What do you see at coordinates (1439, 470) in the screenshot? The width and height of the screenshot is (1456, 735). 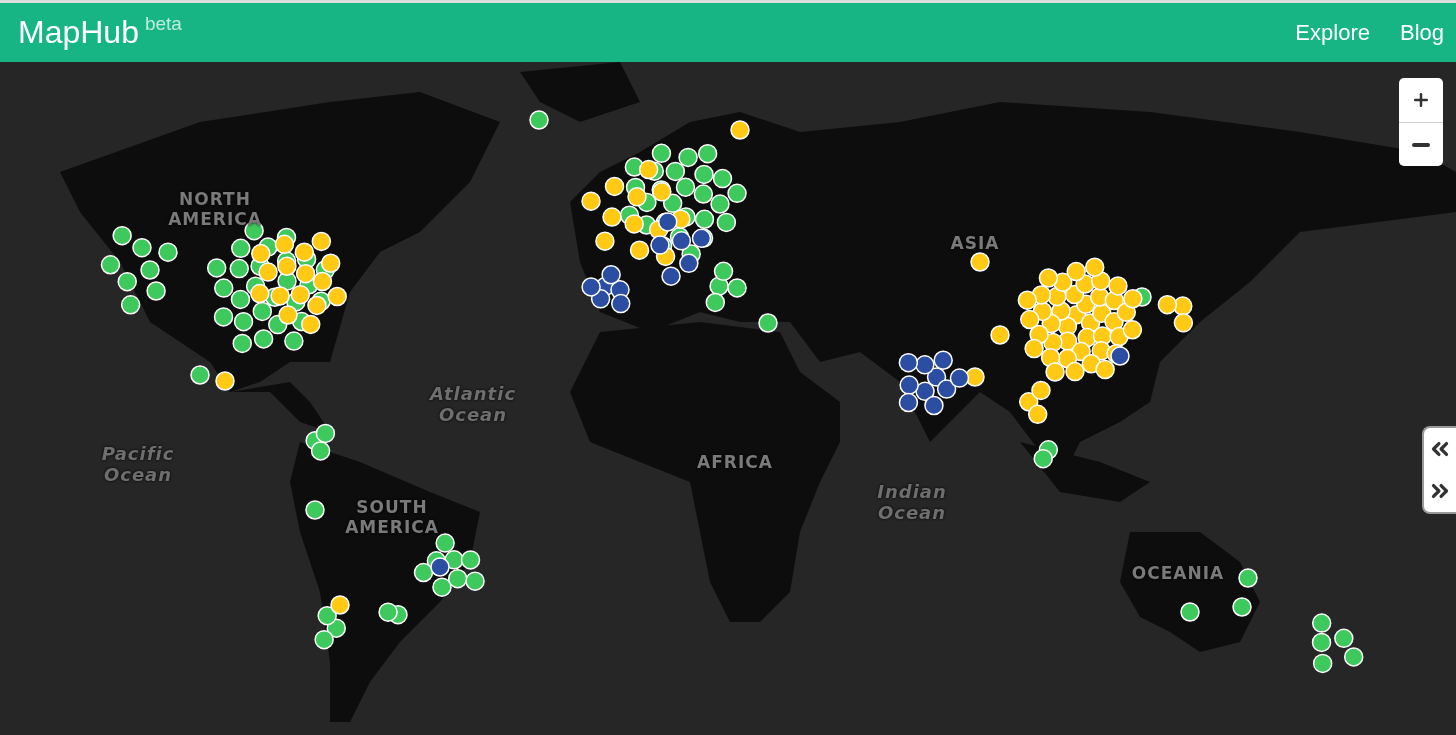 I see `panel-toggle-button` at bounding box center [1439, 470].